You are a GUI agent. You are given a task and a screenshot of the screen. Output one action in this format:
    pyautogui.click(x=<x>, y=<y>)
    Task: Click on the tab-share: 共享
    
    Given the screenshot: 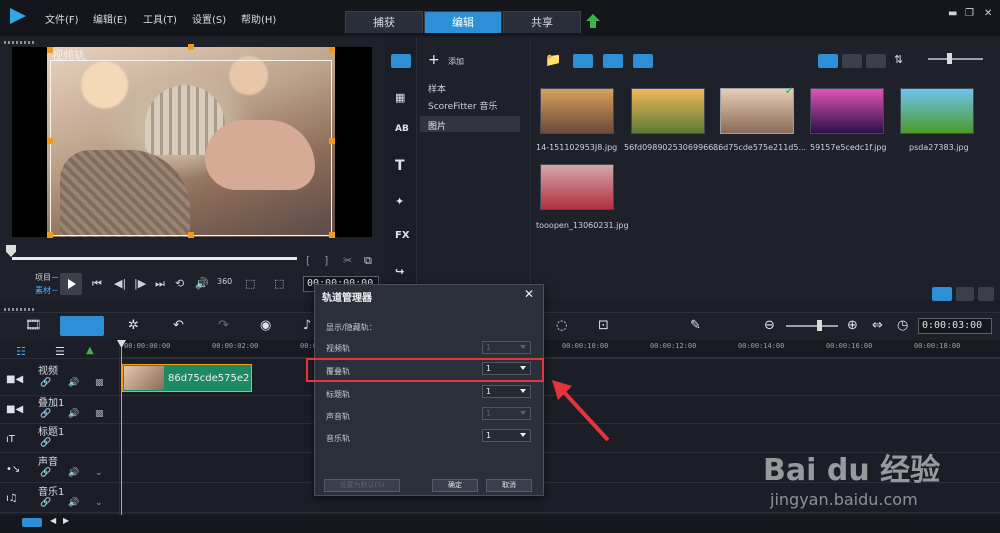 What is the action you would take?
    pyautogui.click(x=542, y=22)
    